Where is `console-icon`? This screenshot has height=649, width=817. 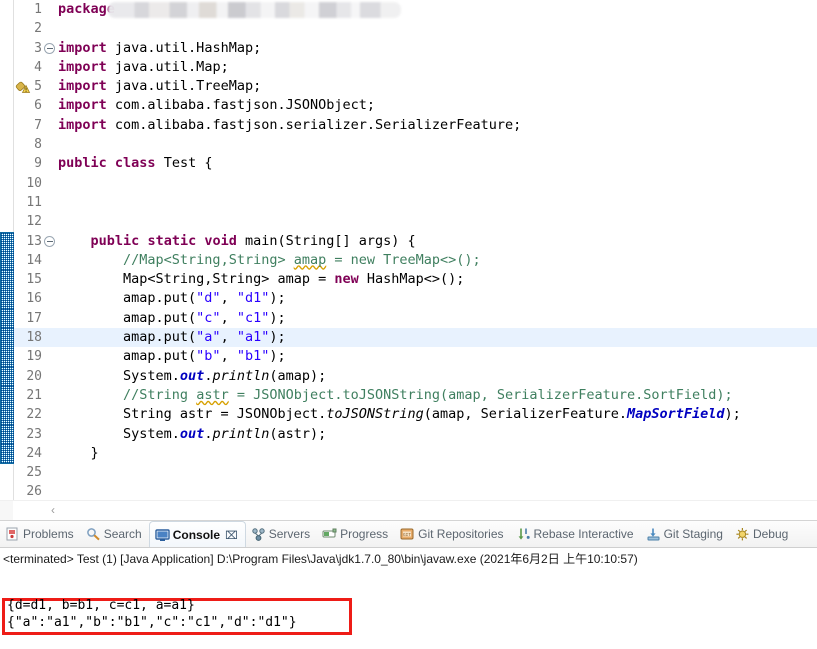 console-icon is located at coordinates (162, 533).